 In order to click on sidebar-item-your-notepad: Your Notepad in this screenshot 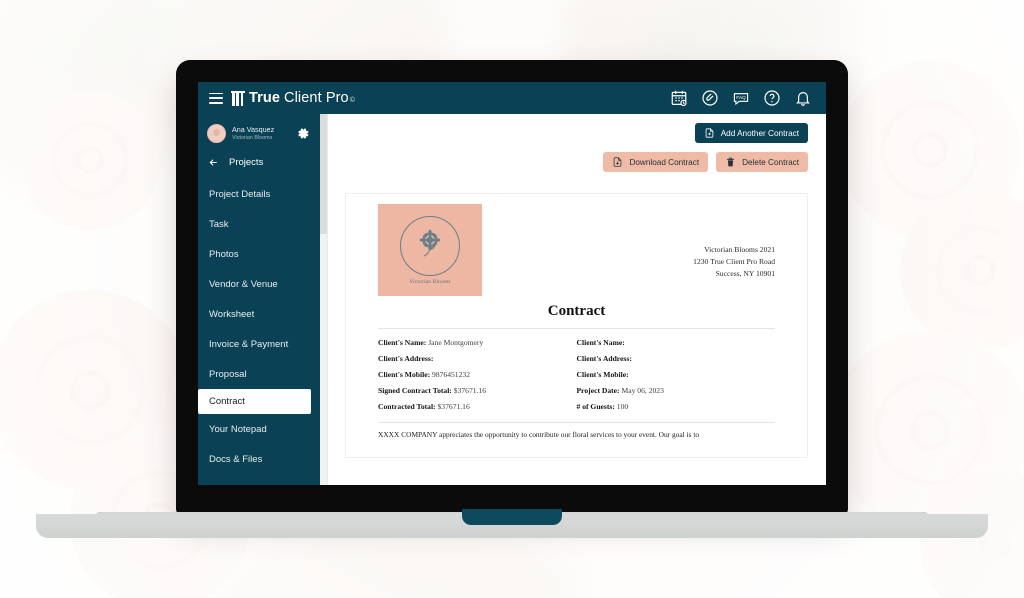, I will do `click(259, 429)`.